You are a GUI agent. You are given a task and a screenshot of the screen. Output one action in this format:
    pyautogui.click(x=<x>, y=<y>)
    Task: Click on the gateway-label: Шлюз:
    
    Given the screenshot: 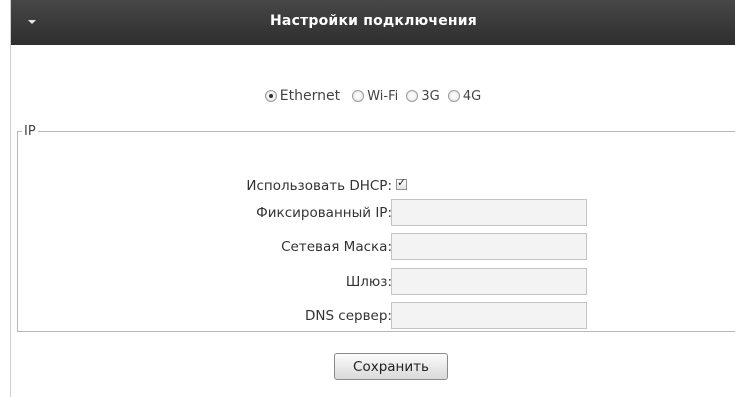 What is the action you would take?
    pyautogui.click(x=368, y=282)
    